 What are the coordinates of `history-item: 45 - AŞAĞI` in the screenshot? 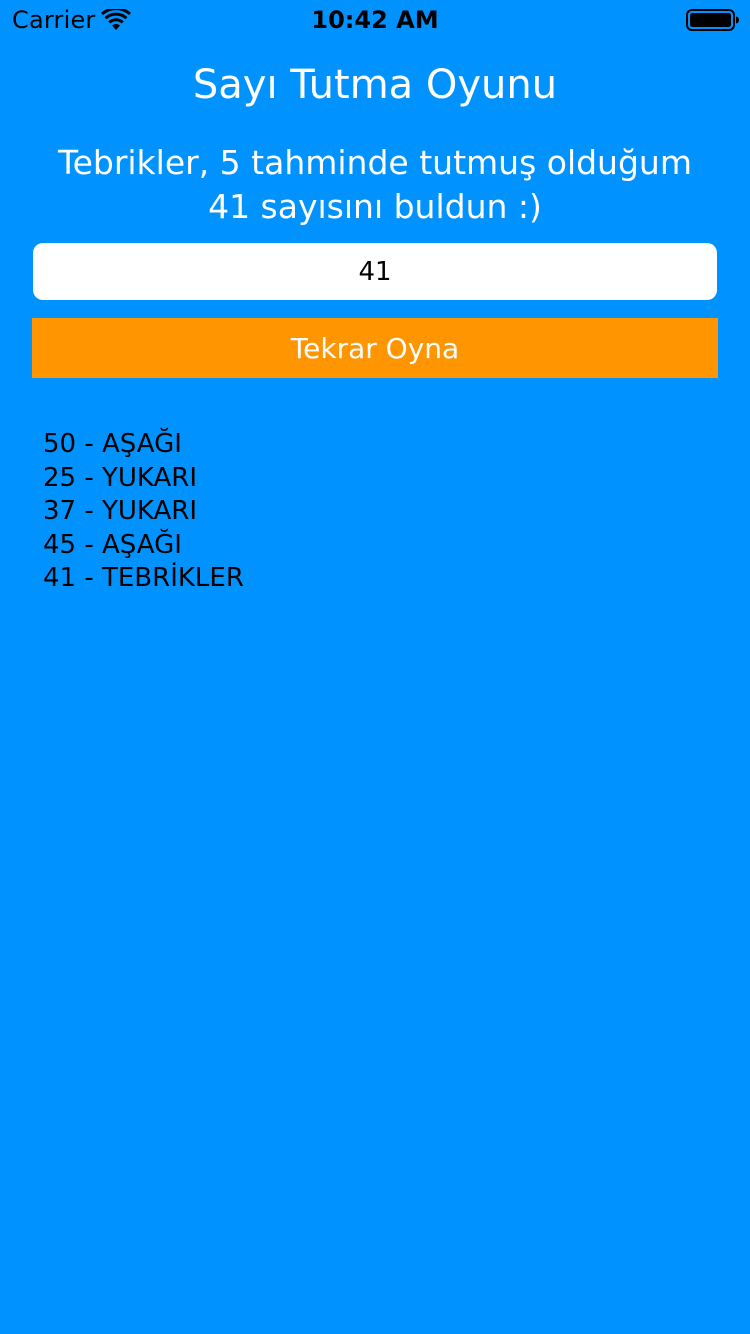 It's located at (112, 544).